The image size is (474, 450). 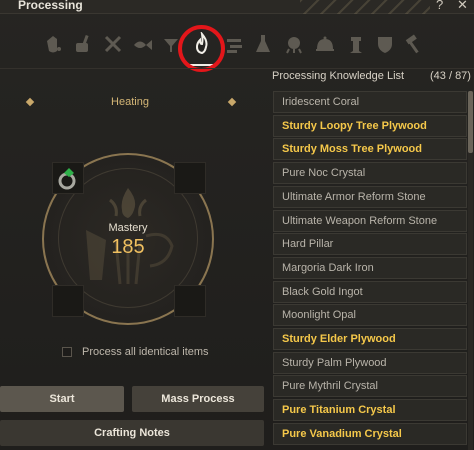 I want to click on knowledge-list-item: Iridescent Coral, so click(x=370, y=102).